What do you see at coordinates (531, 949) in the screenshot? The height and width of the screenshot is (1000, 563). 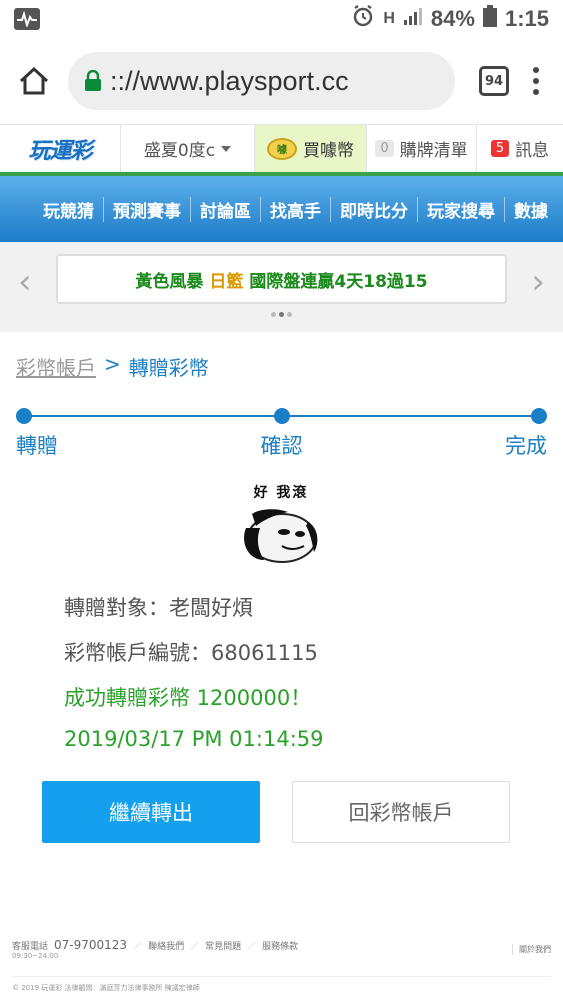 I see `footer-link-about: 關於我們` at bounding box center [531, 949].